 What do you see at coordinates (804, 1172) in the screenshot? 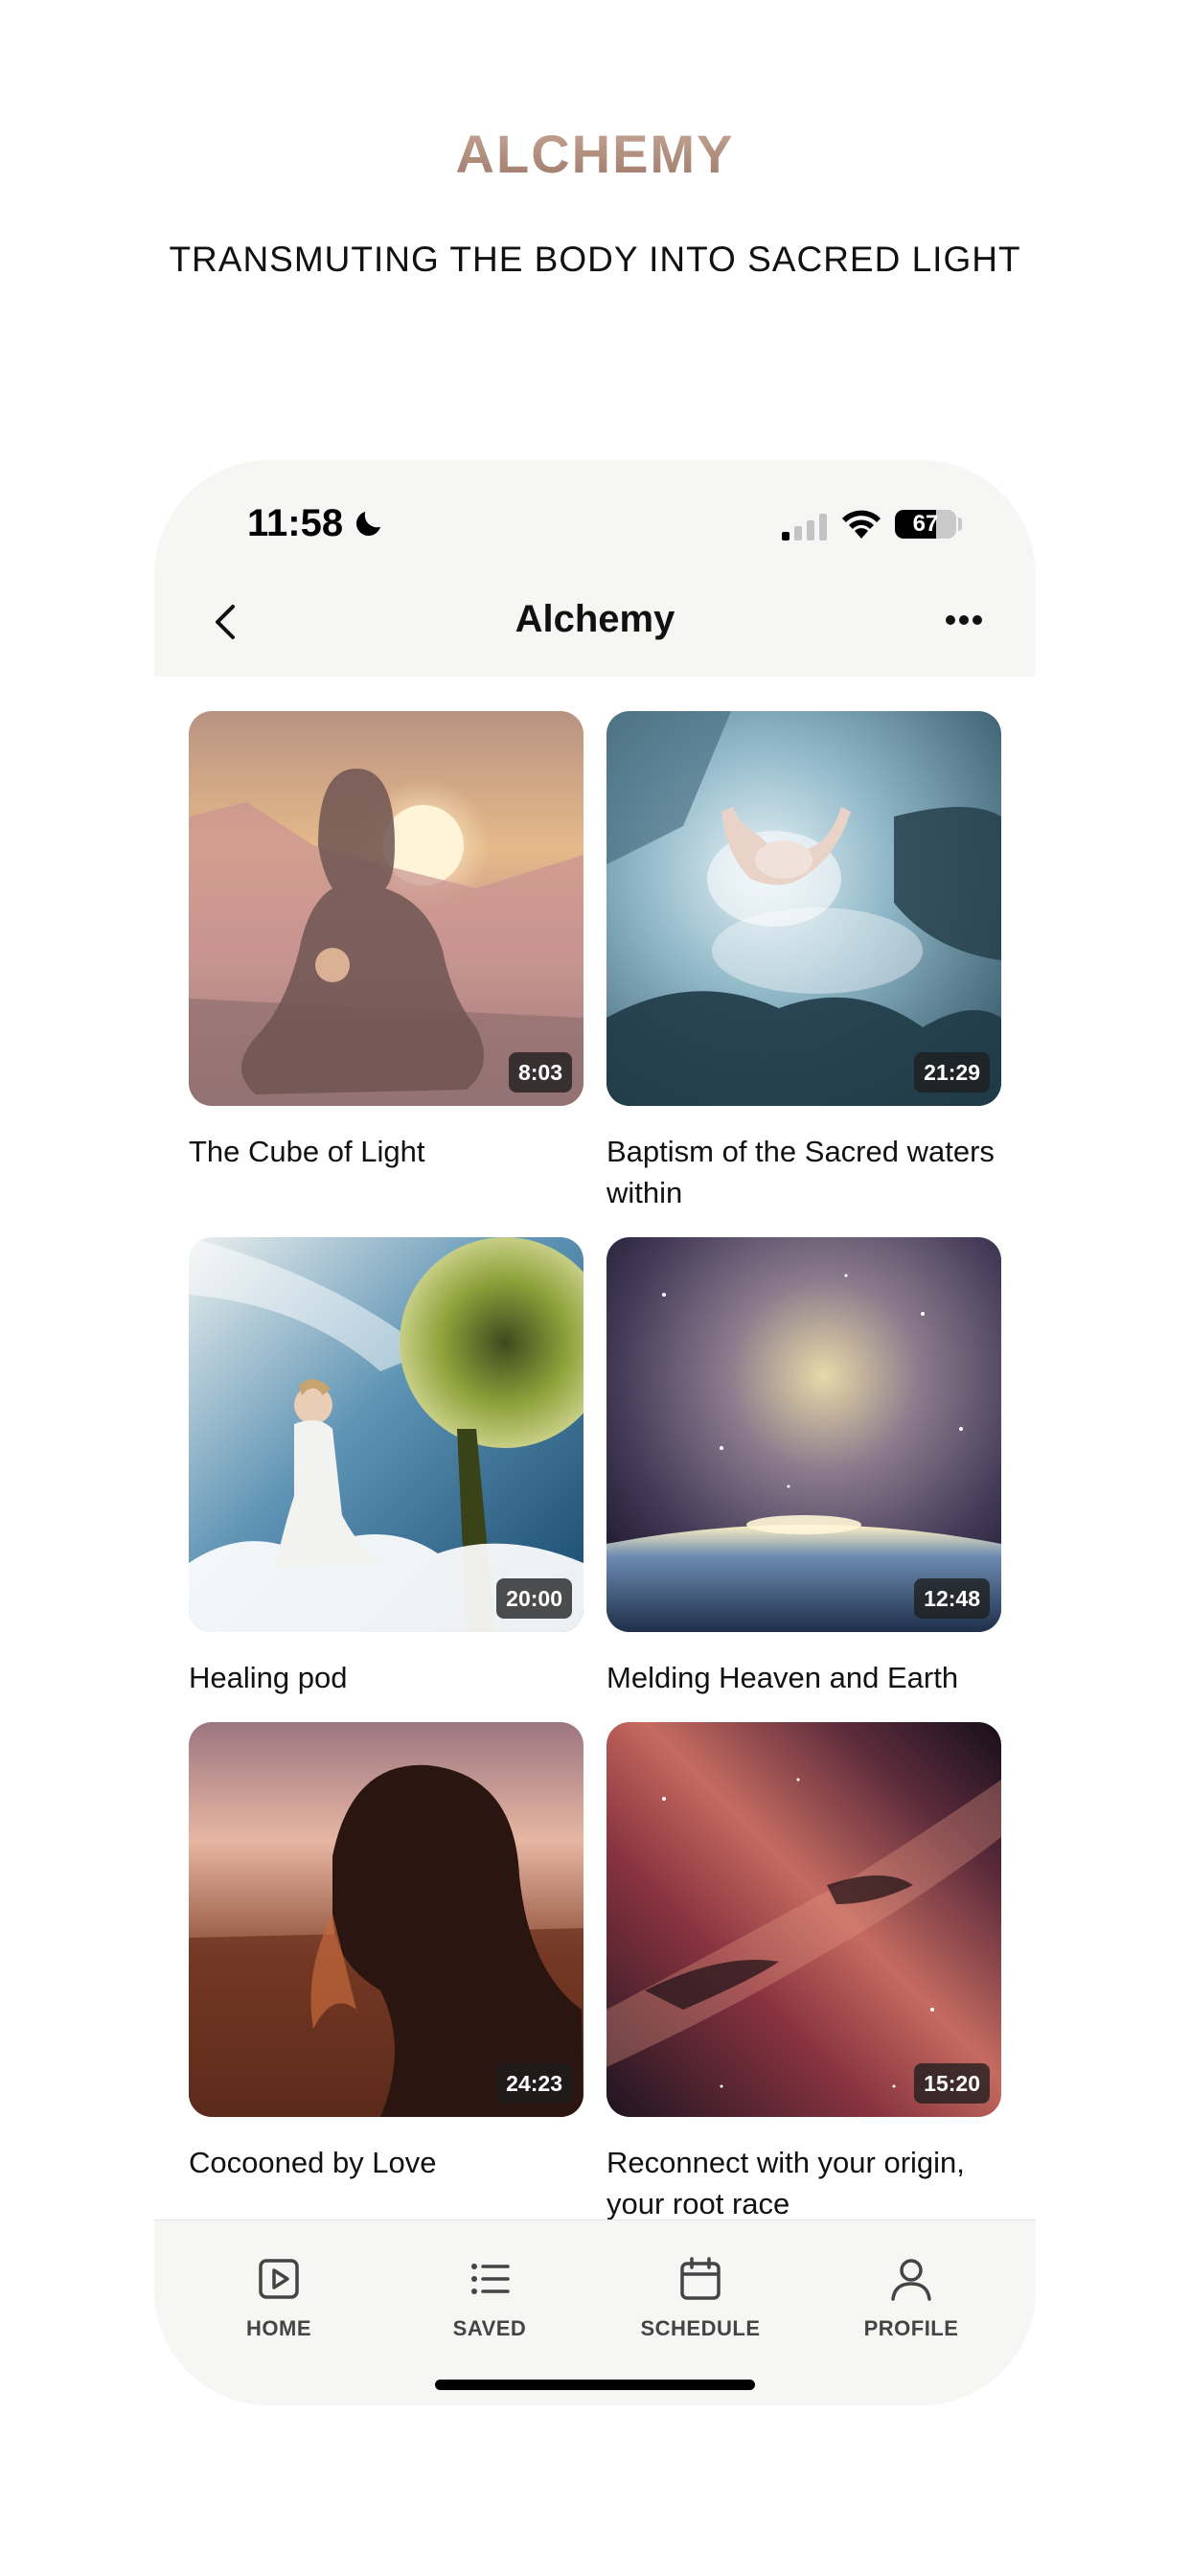
I see `card-title: Baptism of the Sacred waters within` at bounding box center [804, 1172].